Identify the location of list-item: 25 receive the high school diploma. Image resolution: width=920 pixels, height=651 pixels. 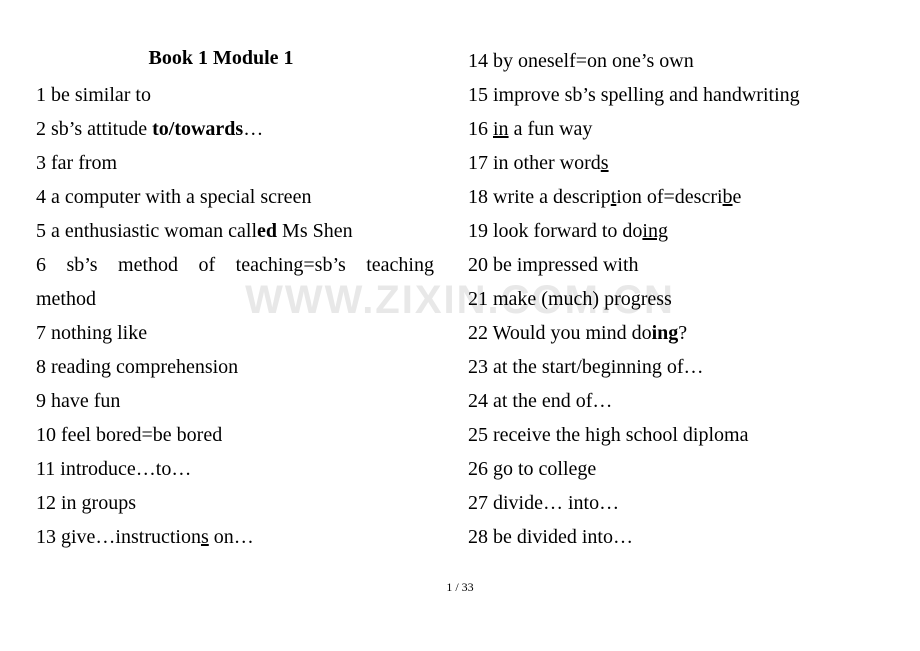
(608, 435).